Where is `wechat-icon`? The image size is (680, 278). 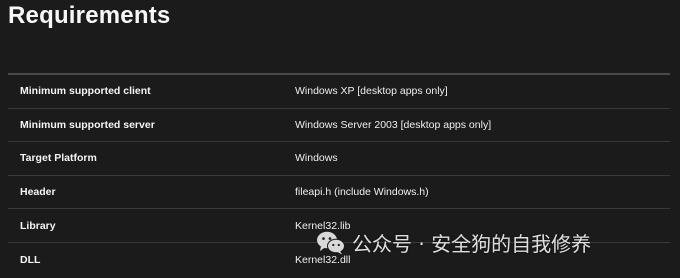 wechat-icon is located at coordinates (331, 242).